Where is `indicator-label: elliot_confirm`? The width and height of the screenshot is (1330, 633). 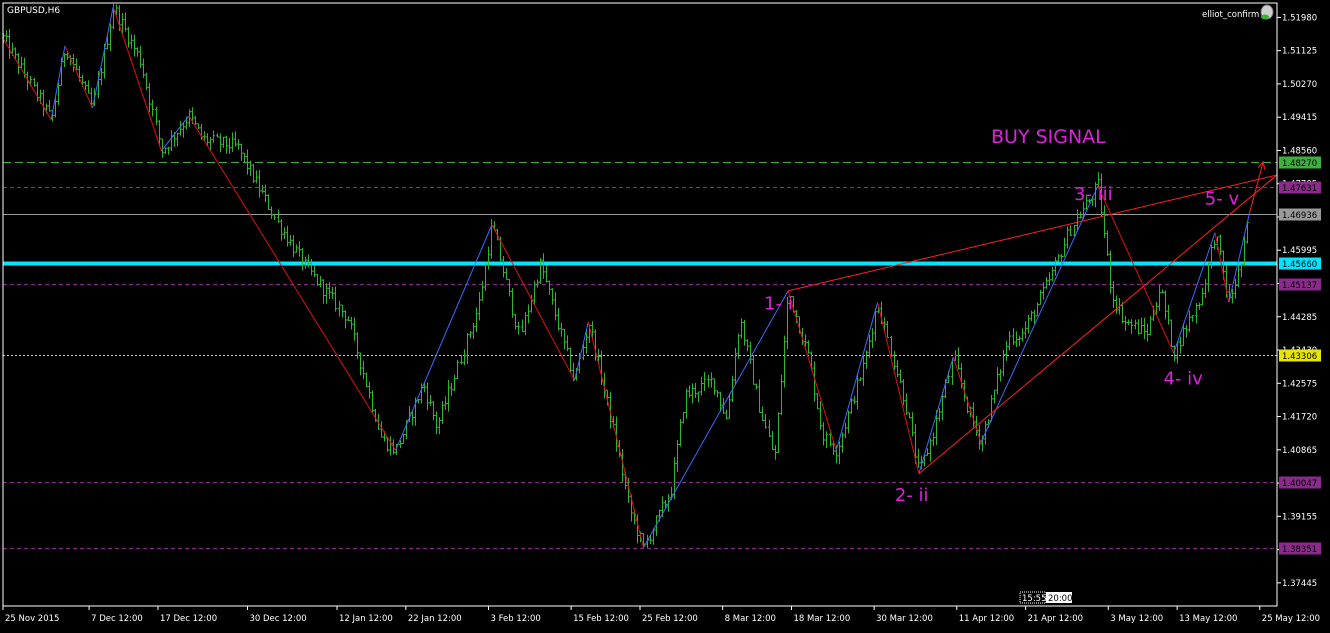 indicator-label: elliot_confirm is located at coordinates (1230, 15).